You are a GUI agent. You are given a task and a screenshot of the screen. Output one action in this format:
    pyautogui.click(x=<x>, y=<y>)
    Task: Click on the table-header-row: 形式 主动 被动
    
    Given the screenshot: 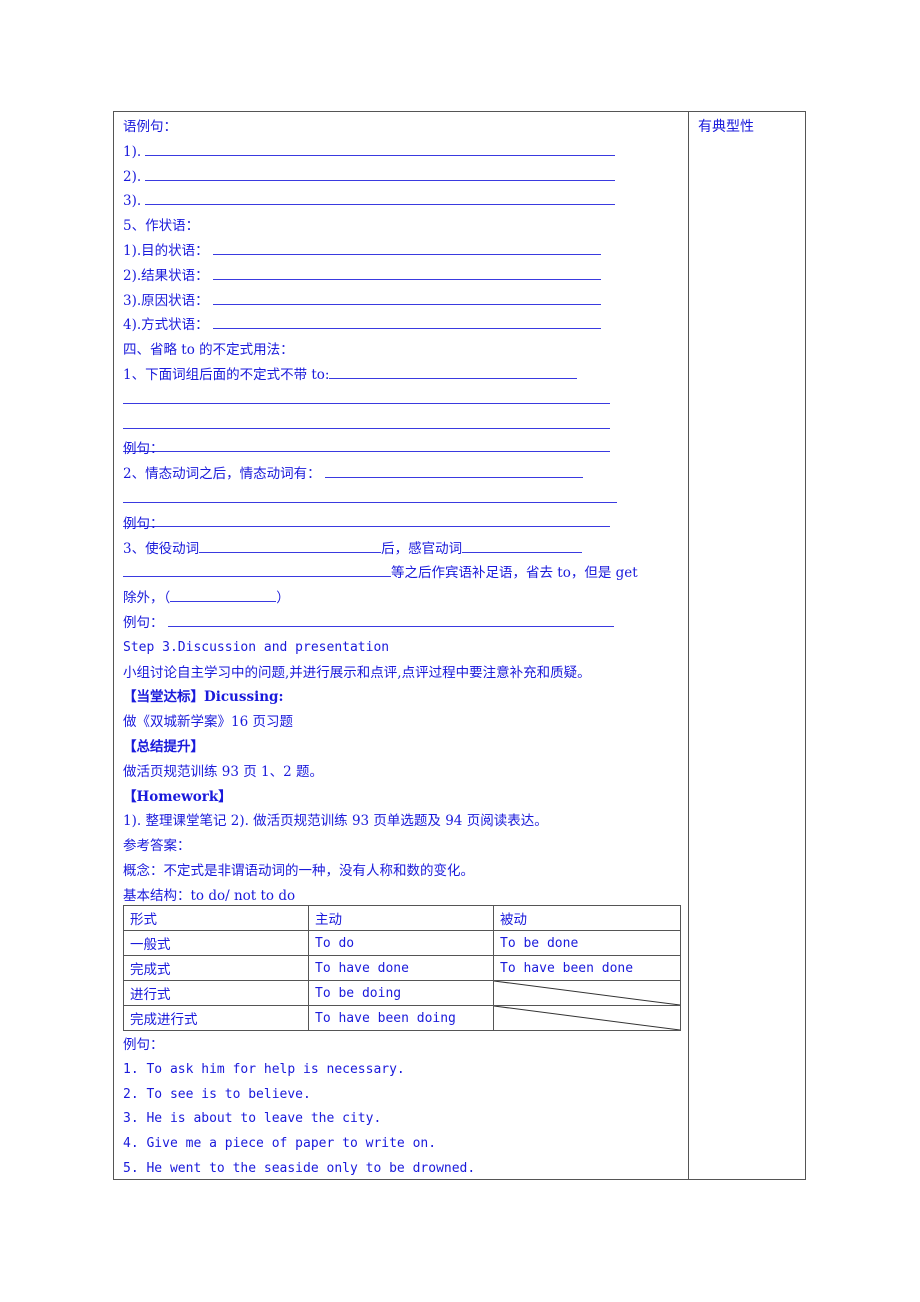 What is the action you would take?
    pyautogui.click(x=402, y=918)
    